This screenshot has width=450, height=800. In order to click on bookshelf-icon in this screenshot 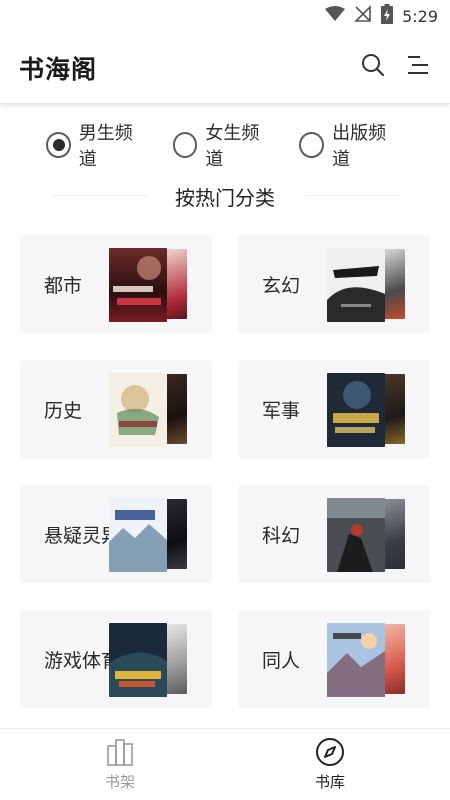, I will do `click(120, 752)`.